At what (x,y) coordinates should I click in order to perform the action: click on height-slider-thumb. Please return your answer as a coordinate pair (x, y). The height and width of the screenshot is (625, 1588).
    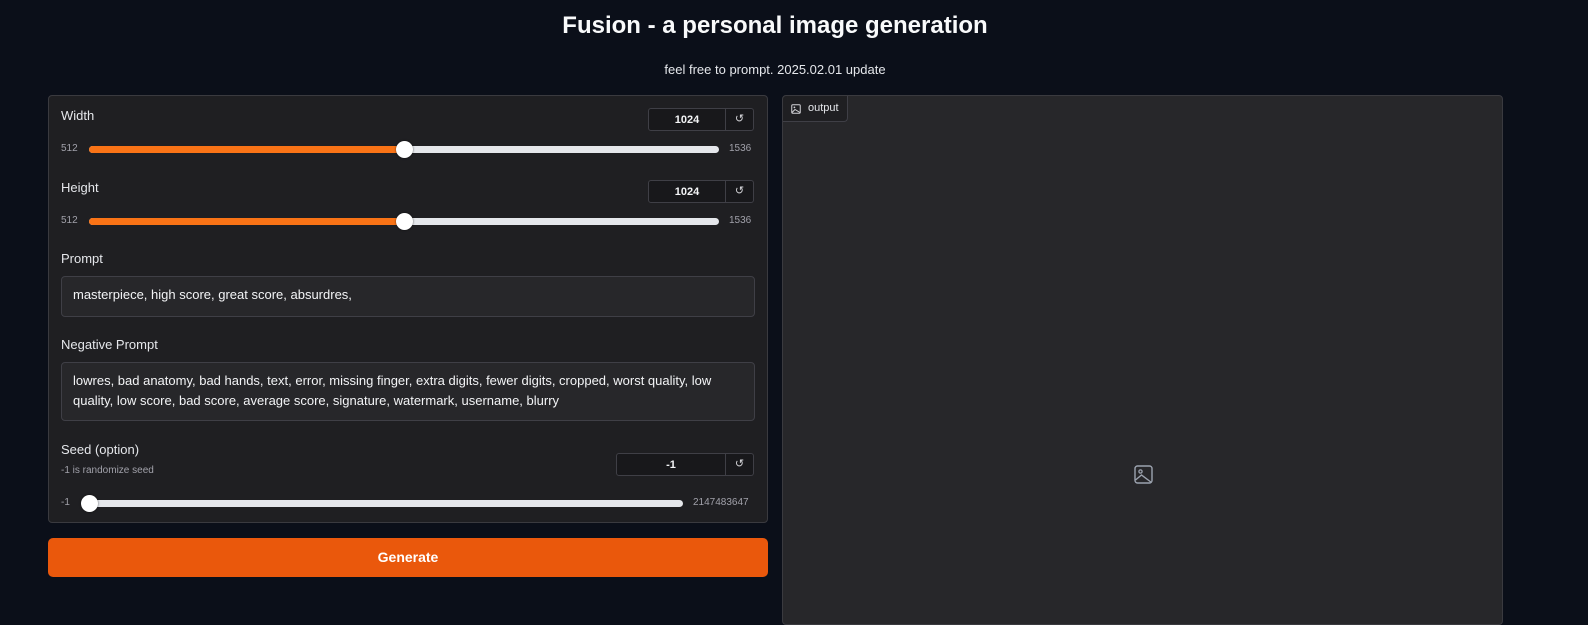
    Looking at the image, I should click on (404, 221).